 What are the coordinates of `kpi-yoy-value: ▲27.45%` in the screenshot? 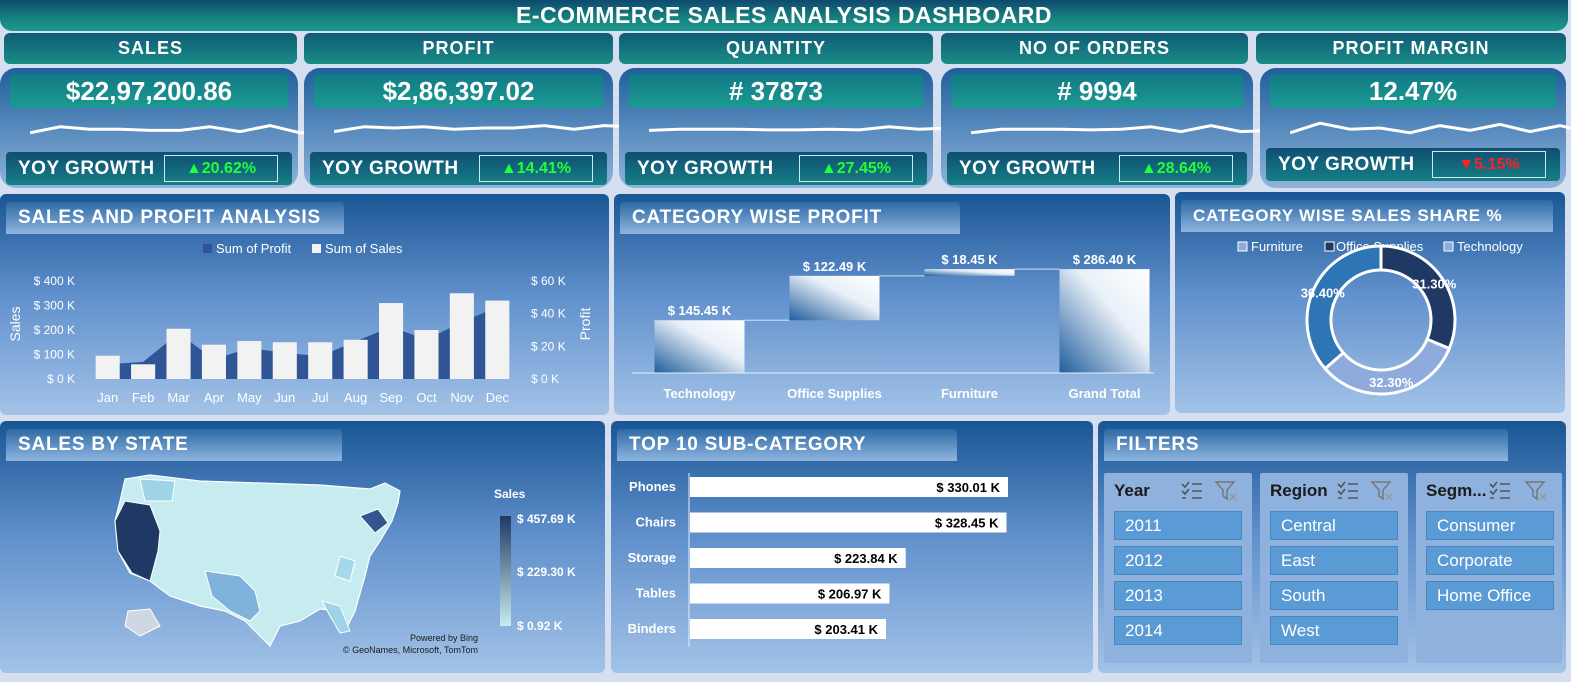 It's located at (856, 168).